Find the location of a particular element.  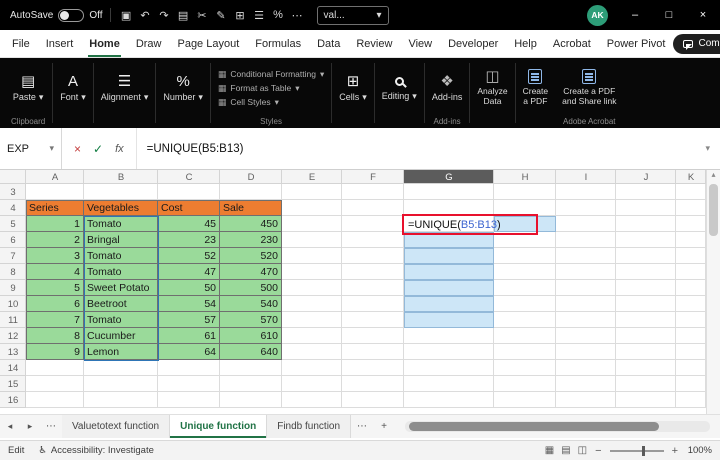

menu-tab-view: View is located at coordinates (420, 43).